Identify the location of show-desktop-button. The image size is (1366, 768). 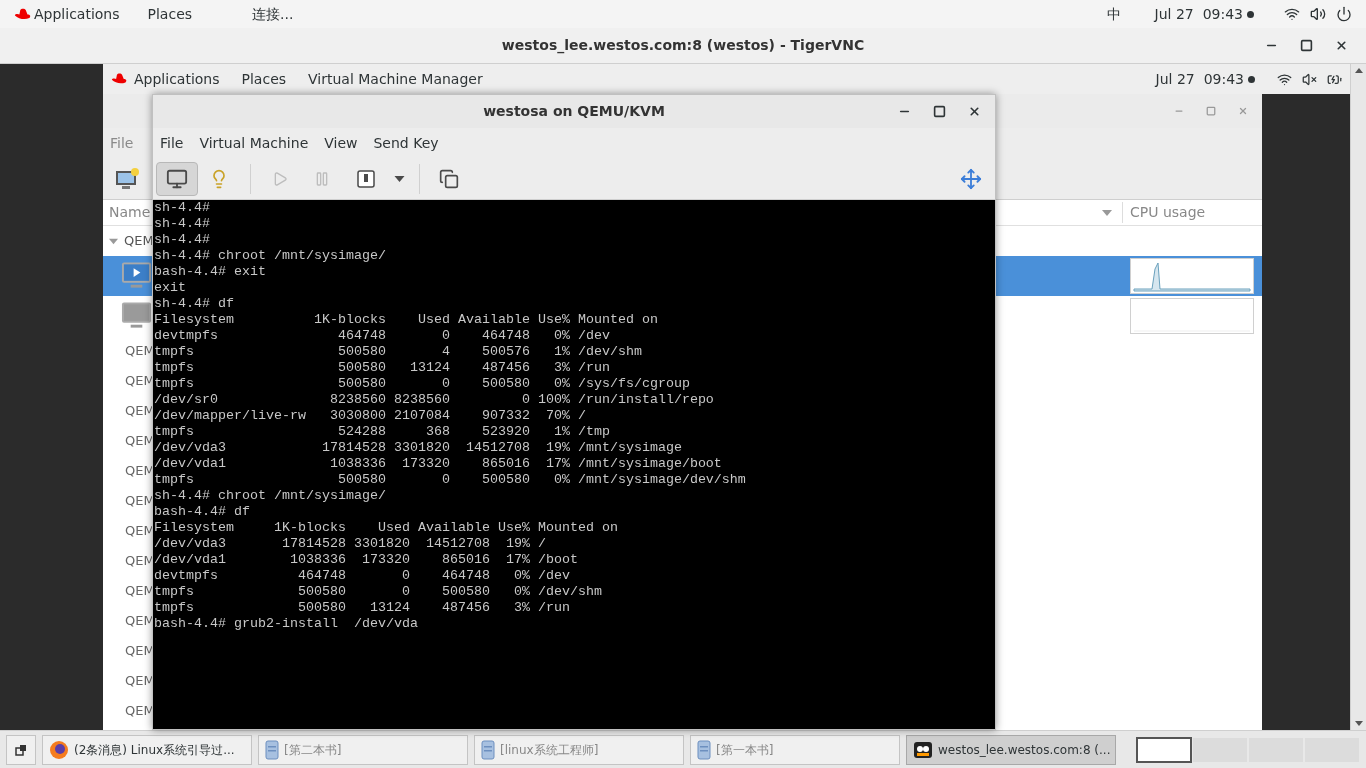
(21, 749).